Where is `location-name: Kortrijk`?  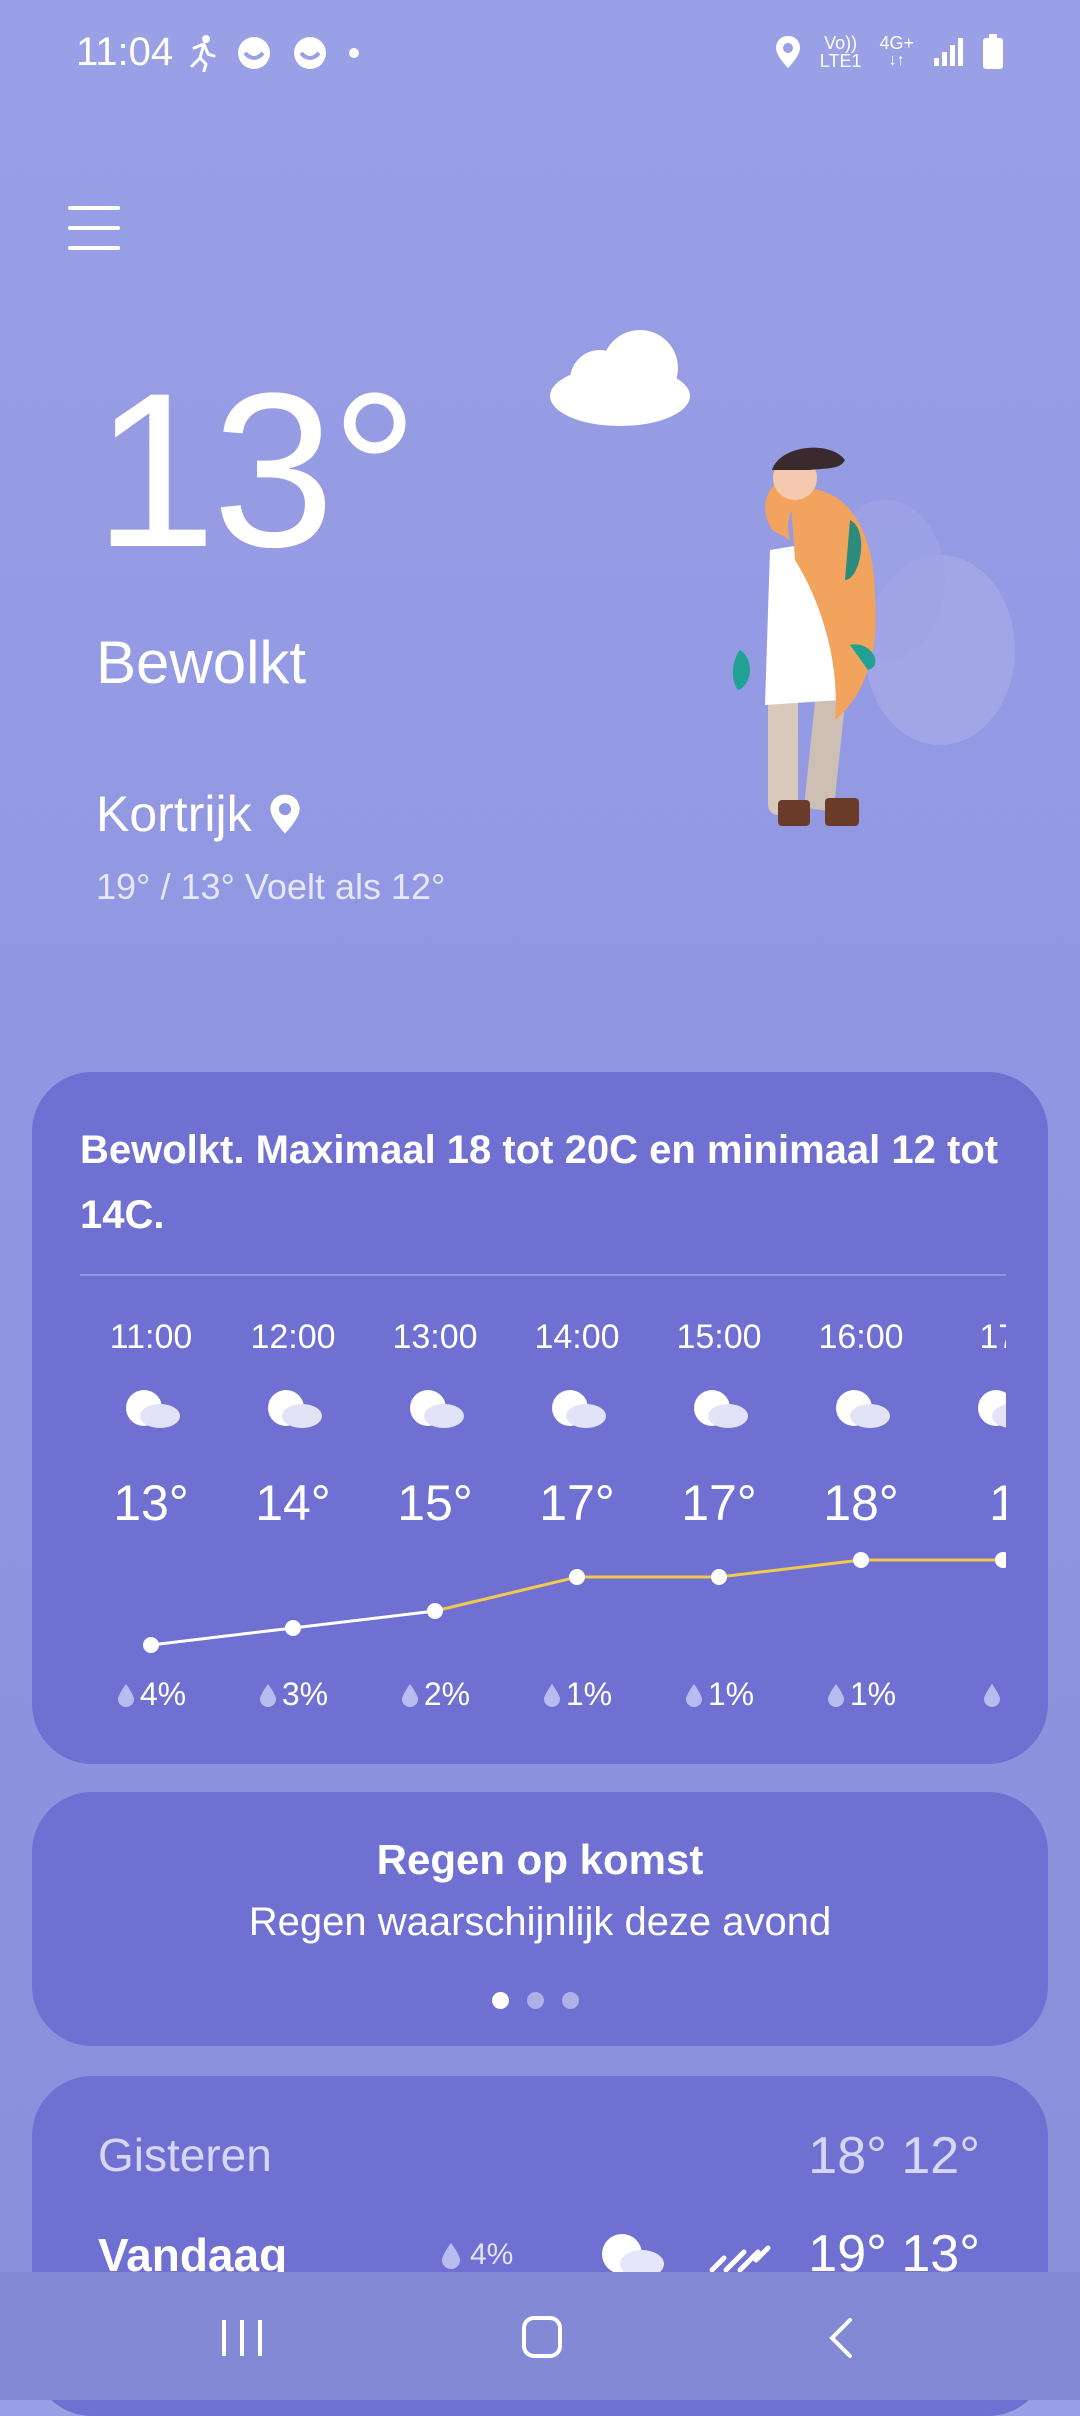 location-name: Kortrijk is located at coordinates (174, 814).